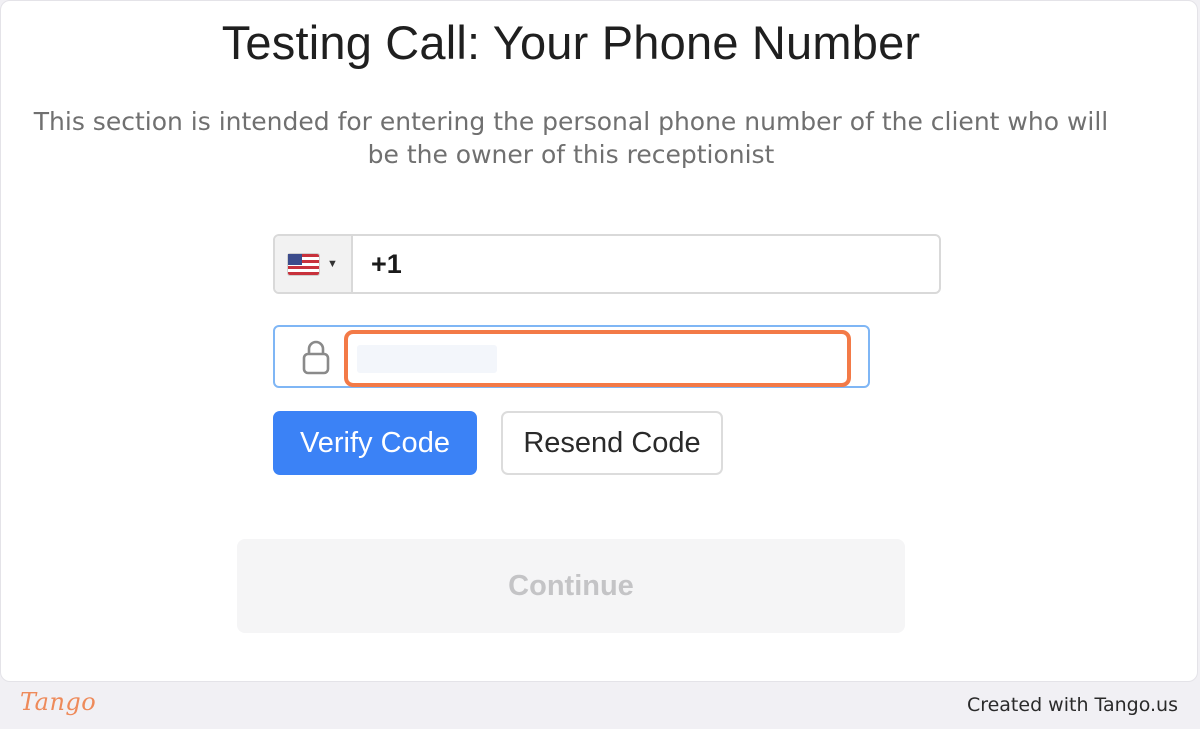 This screenshot has width=1200, height=729. Describe the element at coordinates (332, 264) in the screenshot. I see `caret-down-icon: ▼` at that location.